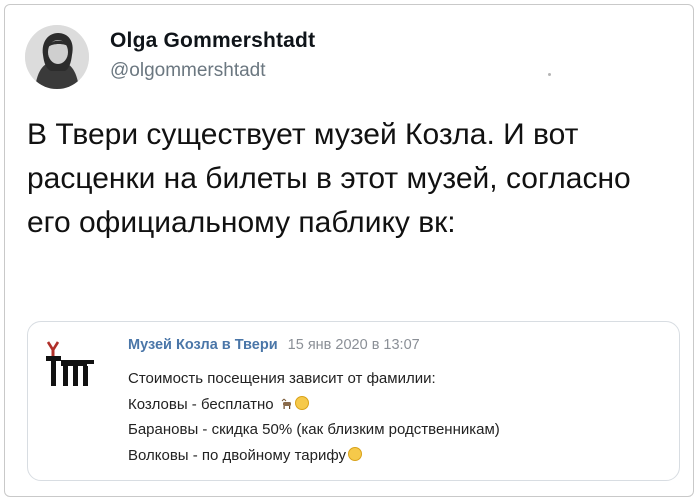 This screenshot has width=700, height=503. I want to click on post-line: Козловы - бесплатно, so click(398, 405).